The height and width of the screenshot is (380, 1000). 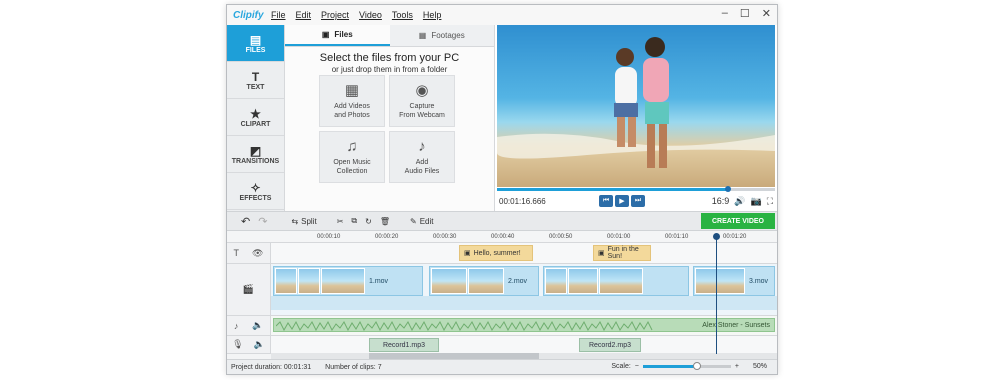 I want to click on project-duration: Project duration: 00:01:31, so click(x=271, y=367).